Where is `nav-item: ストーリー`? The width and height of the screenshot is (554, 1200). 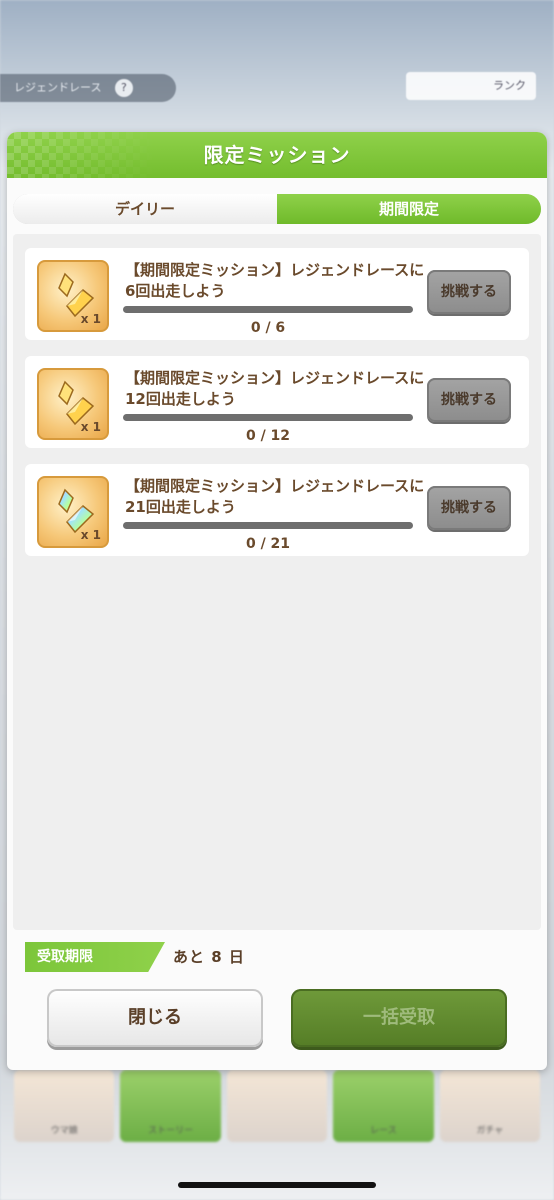
nav-item: ストーリー is located at coordinates (170, 1106).